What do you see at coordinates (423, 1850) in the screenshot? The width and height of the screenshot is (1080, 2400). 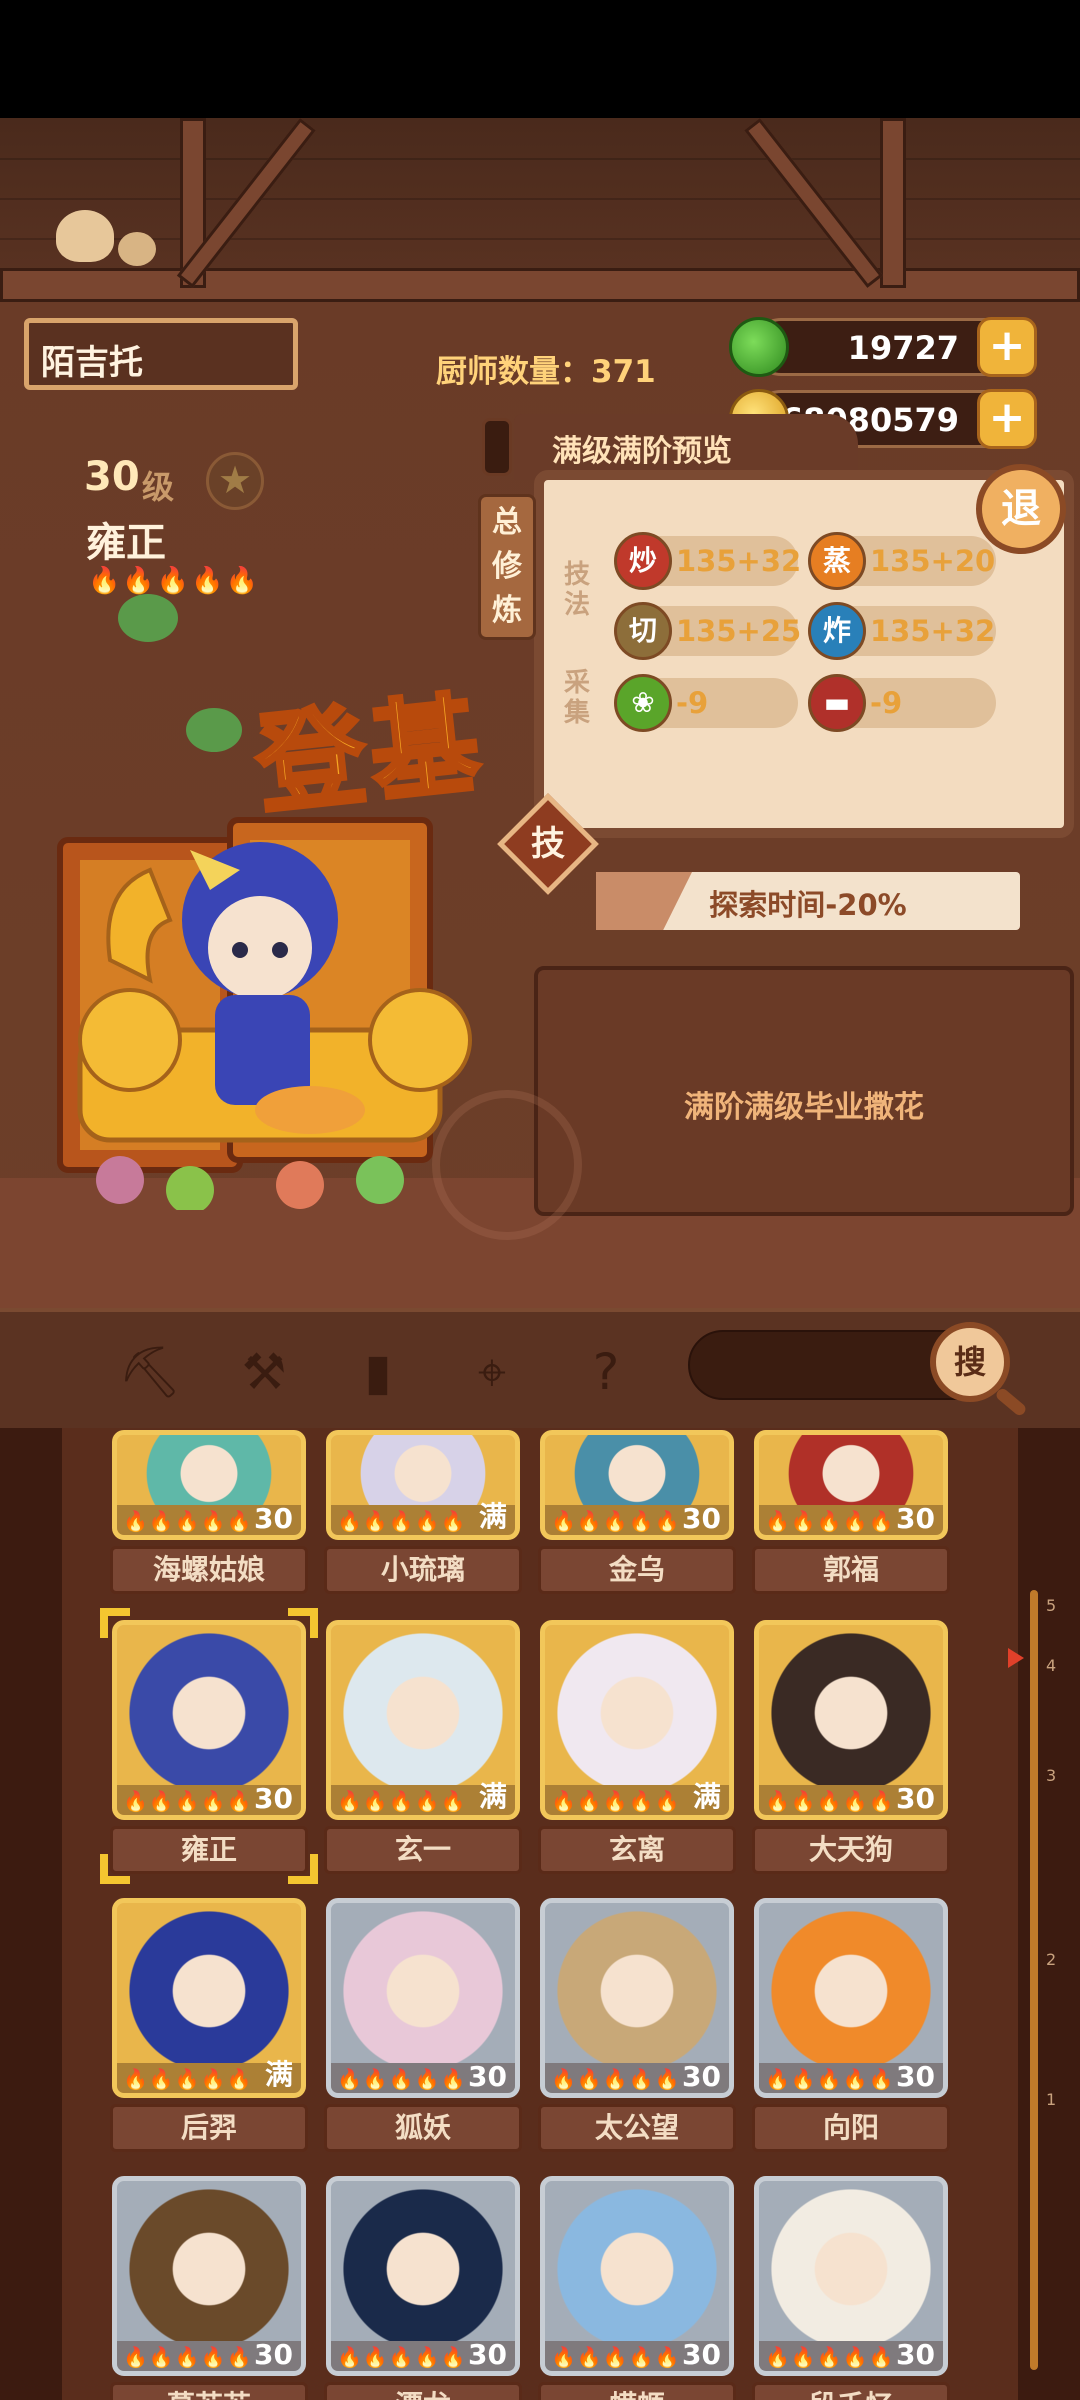 I see `chef-card-name: 玄一` at bounding box center [423, 1850].